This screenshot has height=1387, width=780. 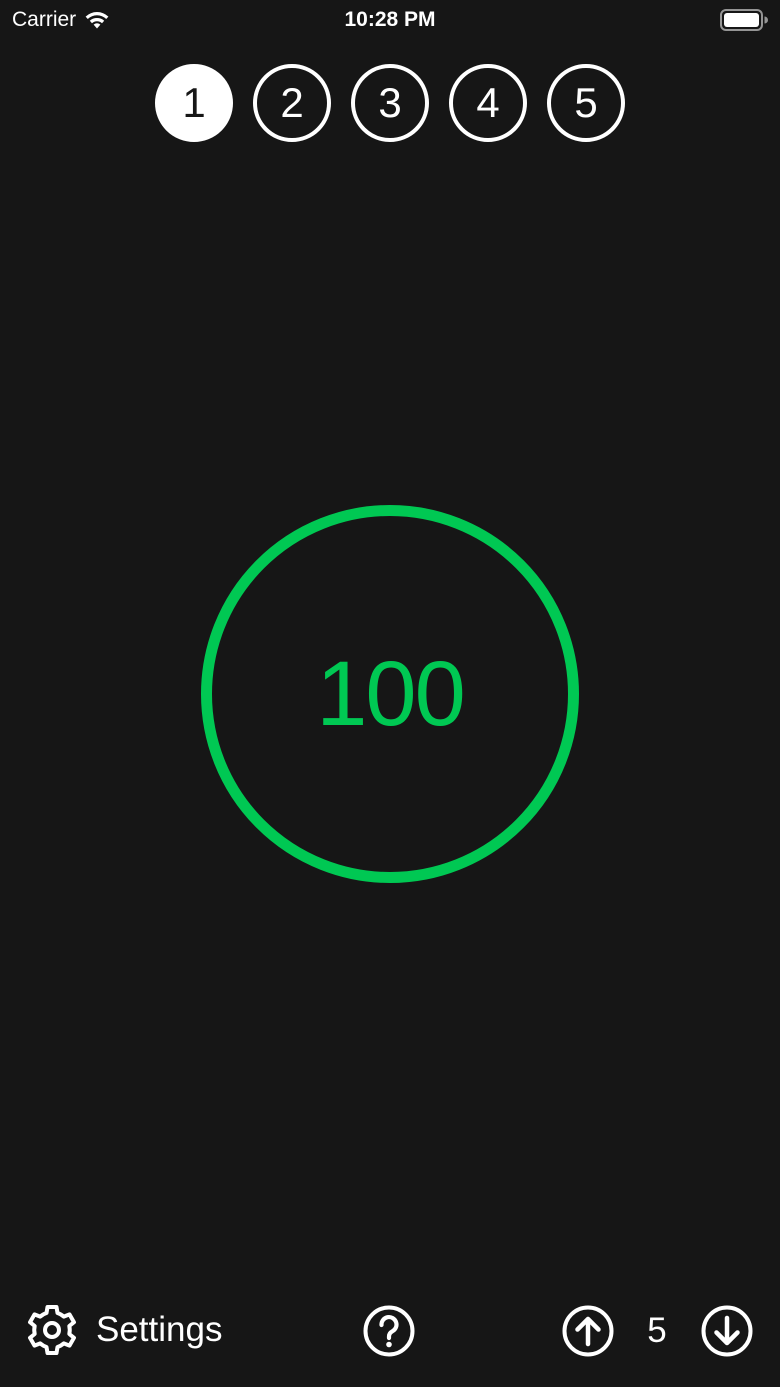 What do you see at coordinates (52, 1330) in the screenshot?
I see `gear-icon` at bounding box center [52, 1330].